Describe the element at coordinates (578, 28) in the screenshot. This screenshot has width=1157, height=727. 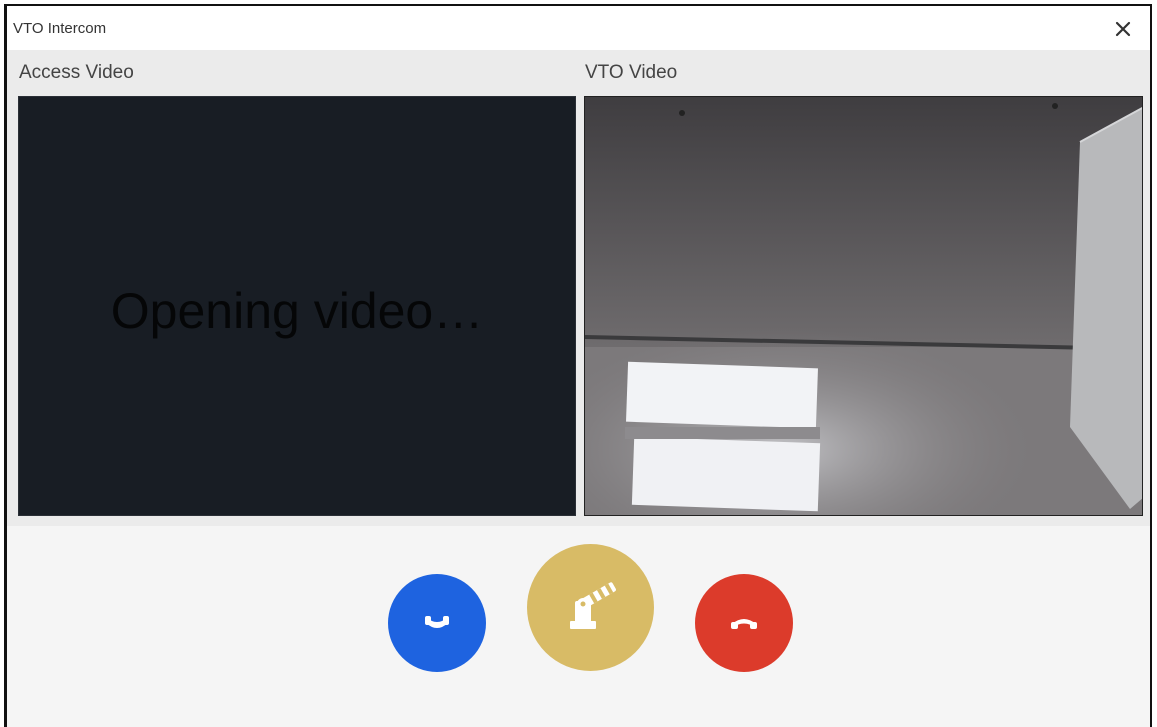
I see `title-bar: VTO Intercom` at that location.